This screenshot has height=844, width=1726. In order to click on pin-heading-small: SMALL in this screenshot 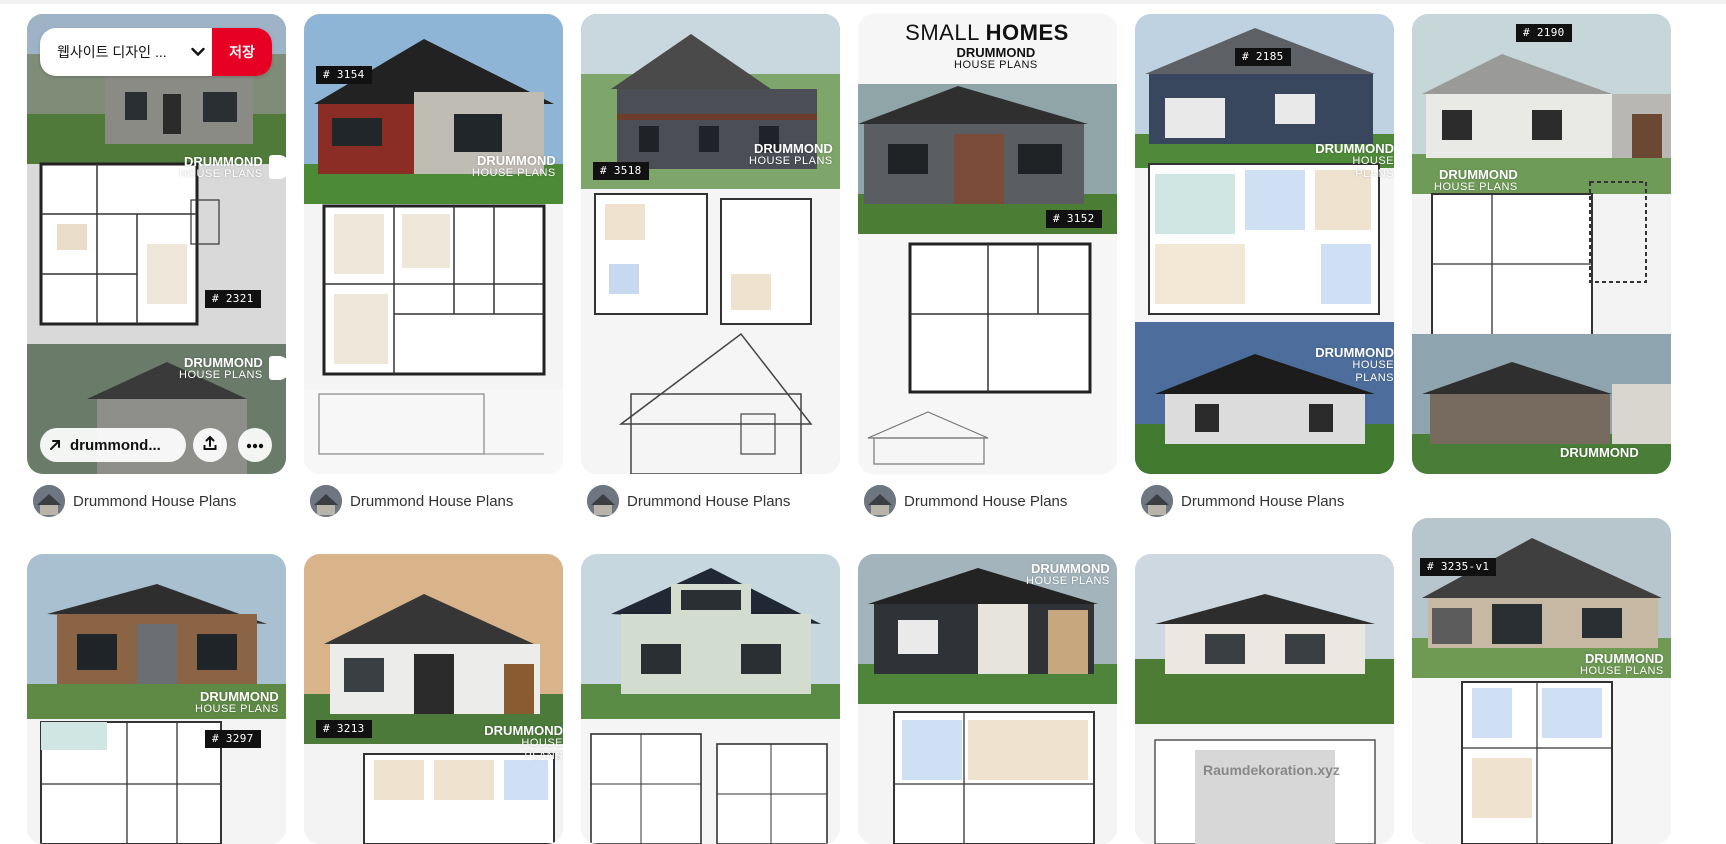, I will do `click(945, 32)`.